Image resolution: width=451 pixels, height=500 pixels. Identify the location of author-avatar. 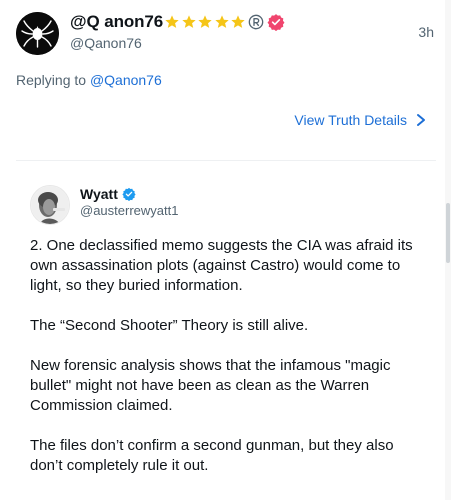
(37, 33).